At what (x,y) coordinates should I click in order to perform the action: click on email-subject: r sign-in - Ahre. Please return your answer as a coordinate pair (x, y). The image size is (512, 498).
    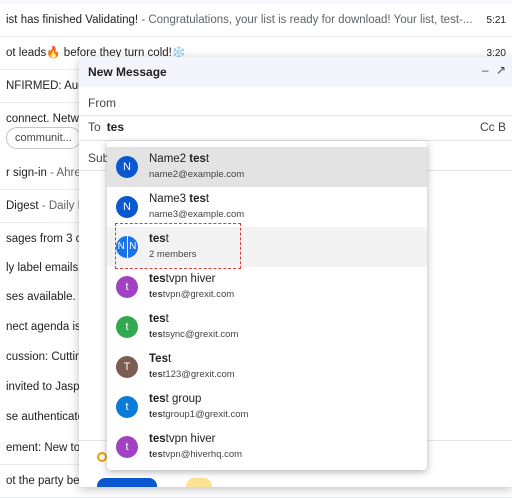
    Looking at the image, I should click on (43, 173).